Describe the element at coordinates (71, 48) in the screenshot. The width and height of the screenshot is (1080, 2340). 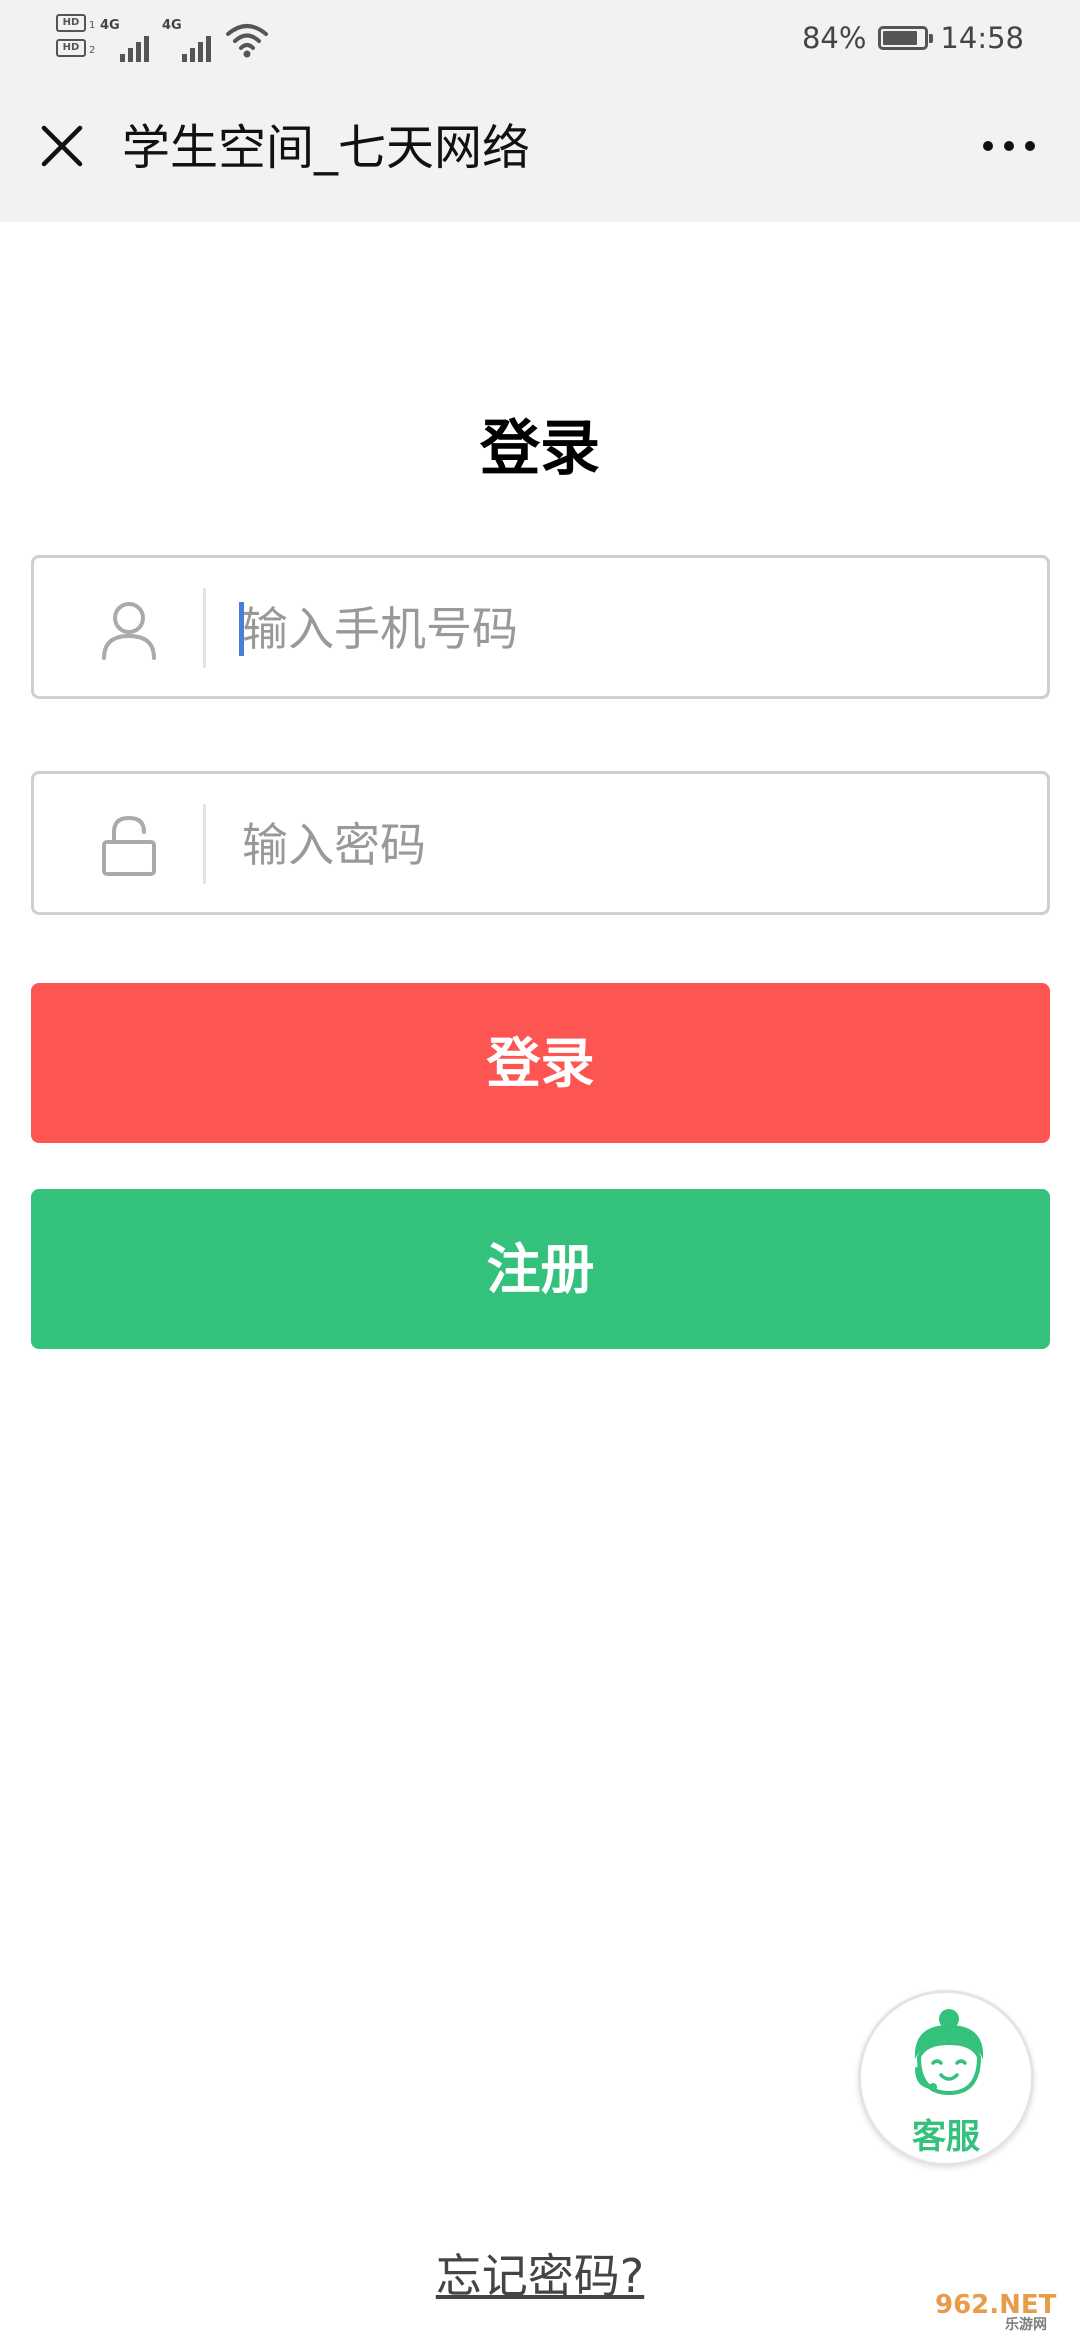
I see `hd-badge-2: HD` at that location.